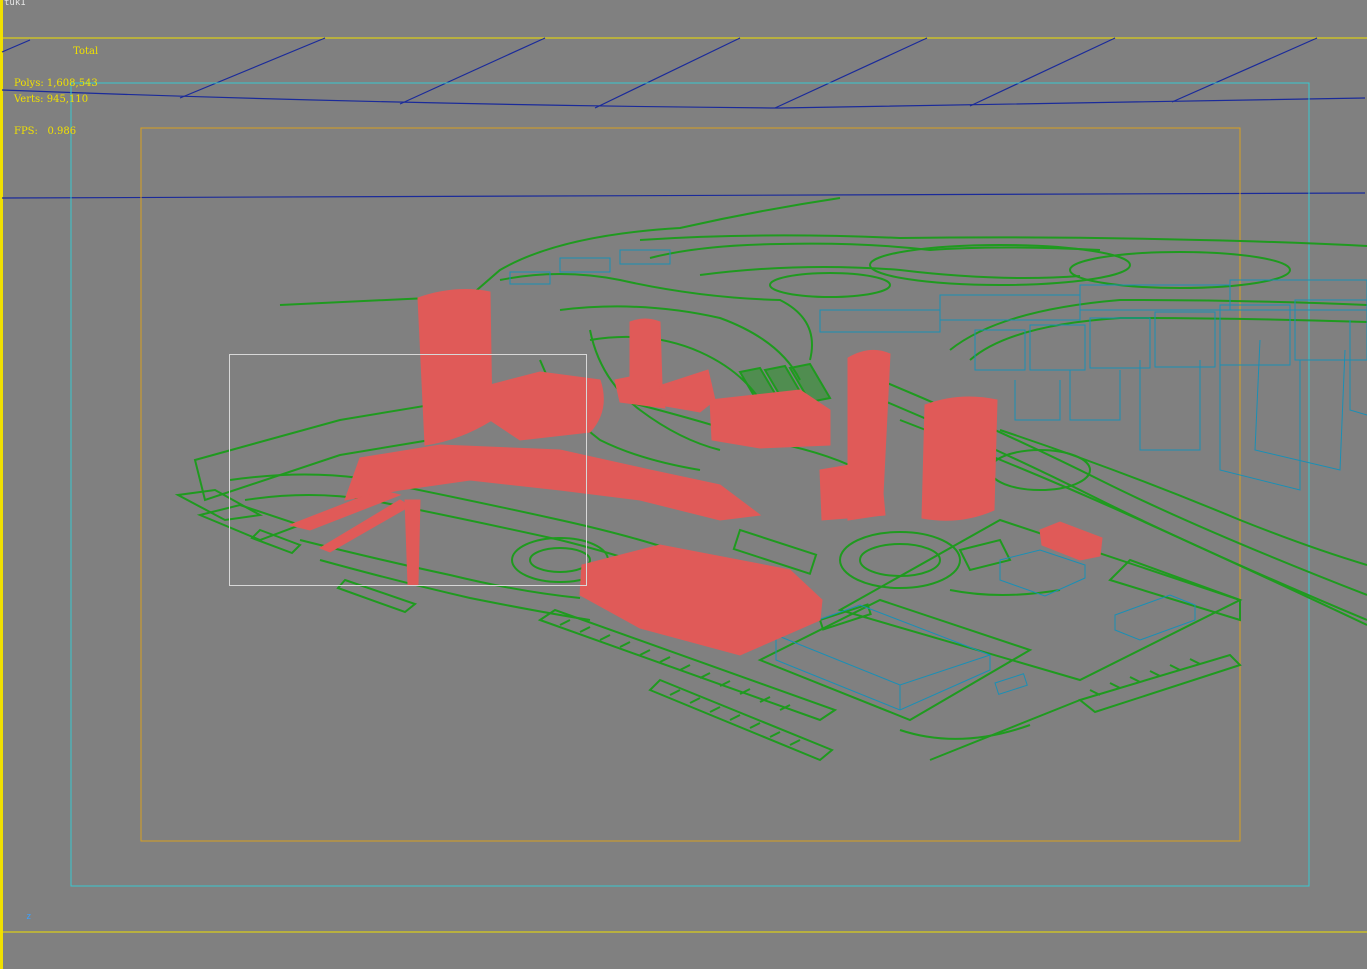 The width and height of the screenshot is (1367, 969). Describe the element at coordinates (72, 83) in the screenshot. I see `polys-value: 1,608,543` at that location.